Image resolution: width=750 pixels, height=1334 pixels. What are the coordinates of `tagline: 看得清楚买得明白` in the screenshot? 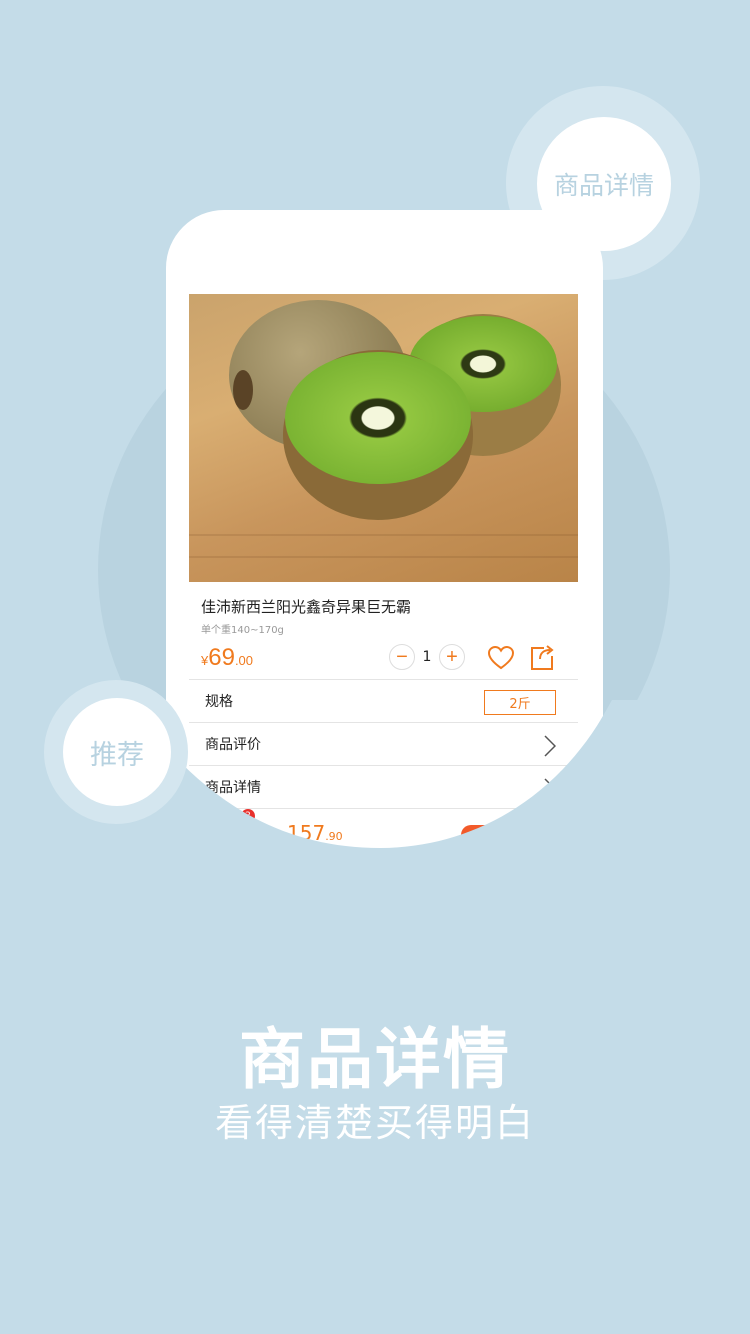 It's located at (374, 1123).